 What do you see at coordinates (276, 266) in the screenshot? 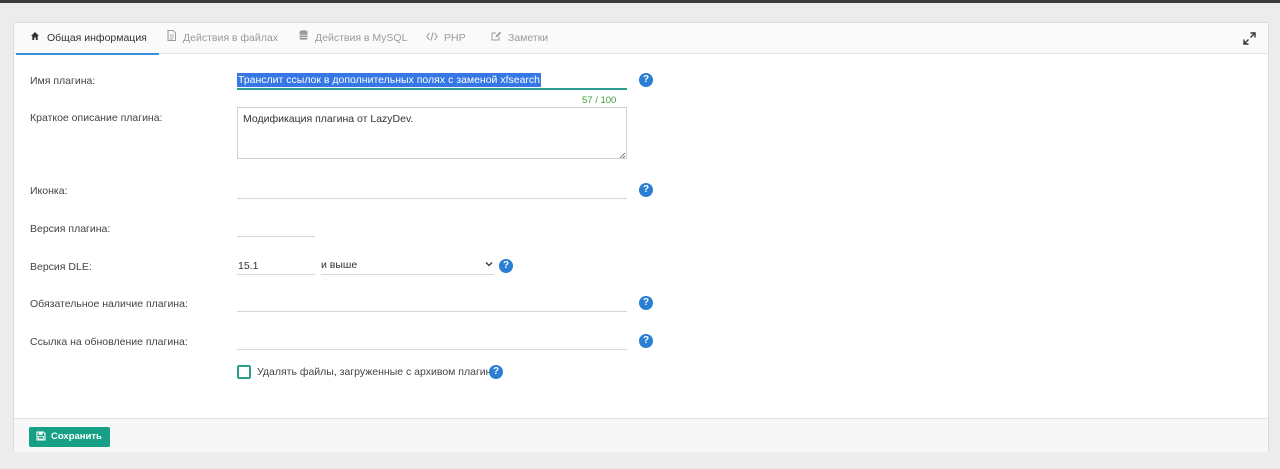
I see `dle-version-input` at bounding box center [276, 266].